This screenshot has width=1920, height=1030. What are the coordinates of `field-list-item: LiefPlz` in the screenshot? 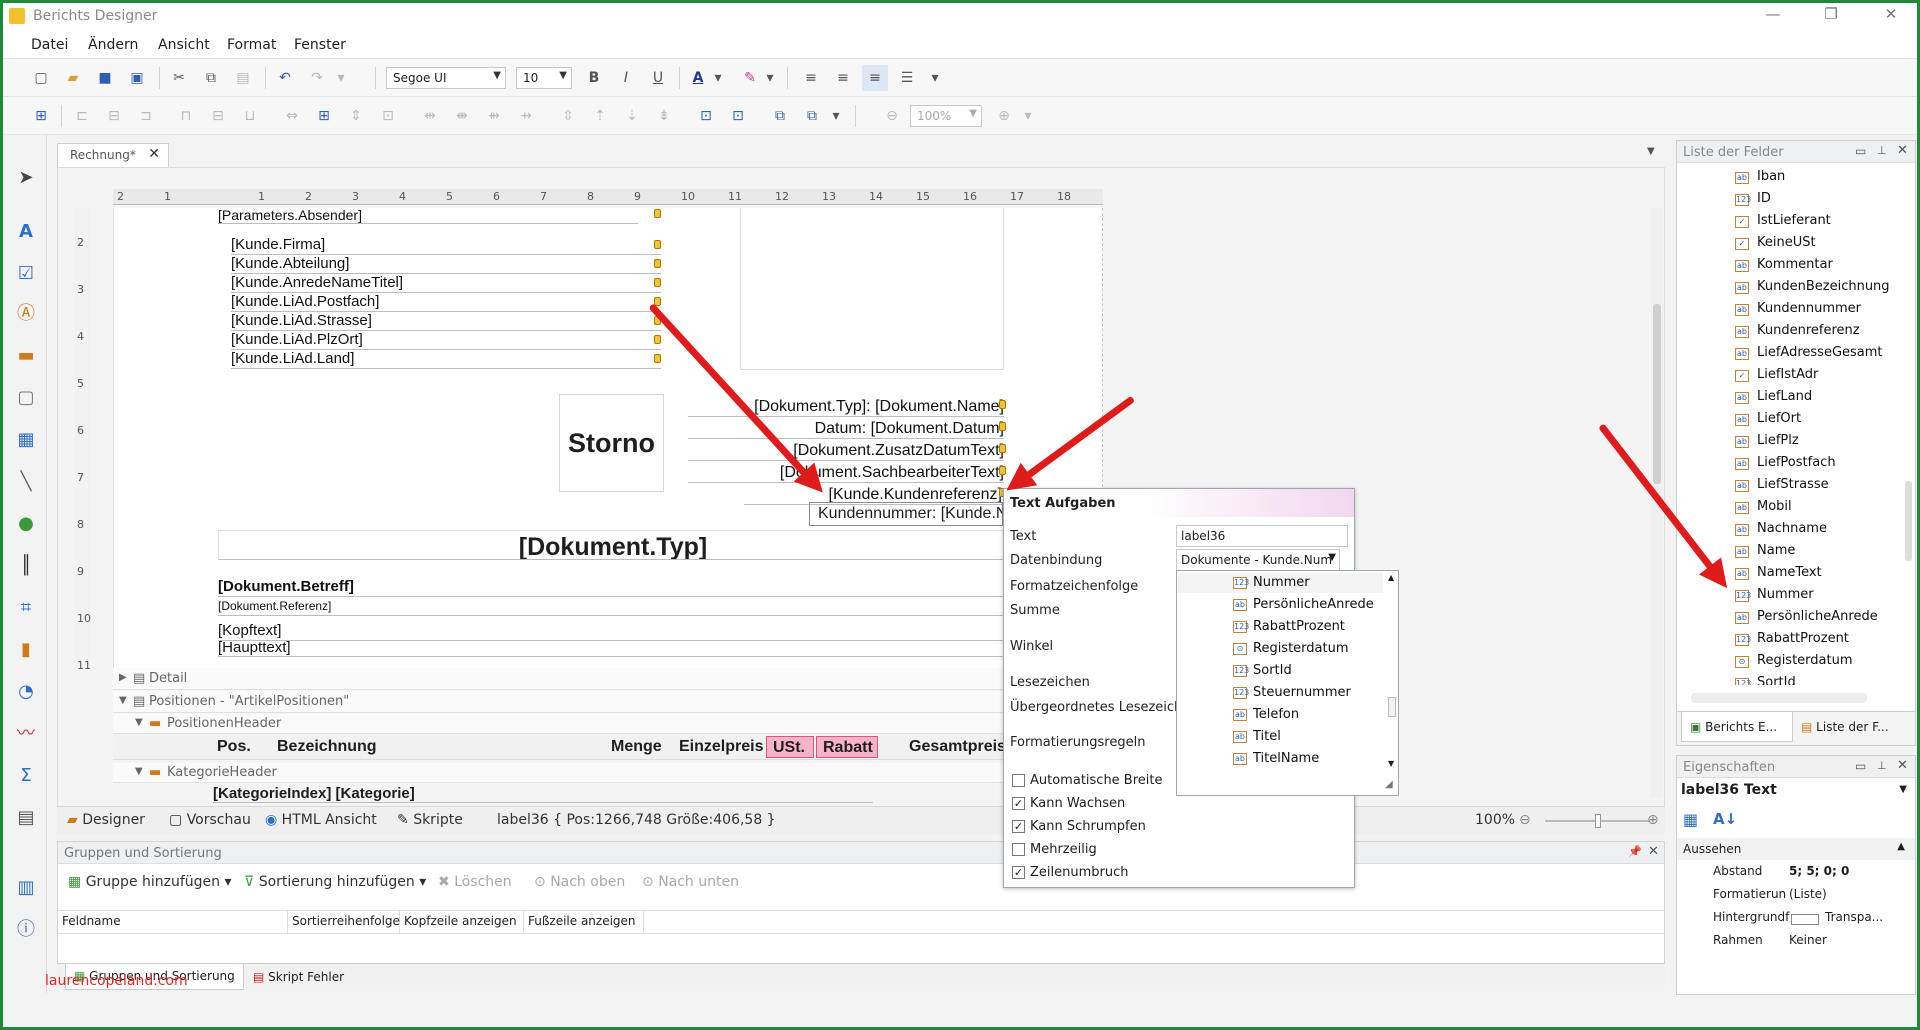 It's located at (1778, 440).